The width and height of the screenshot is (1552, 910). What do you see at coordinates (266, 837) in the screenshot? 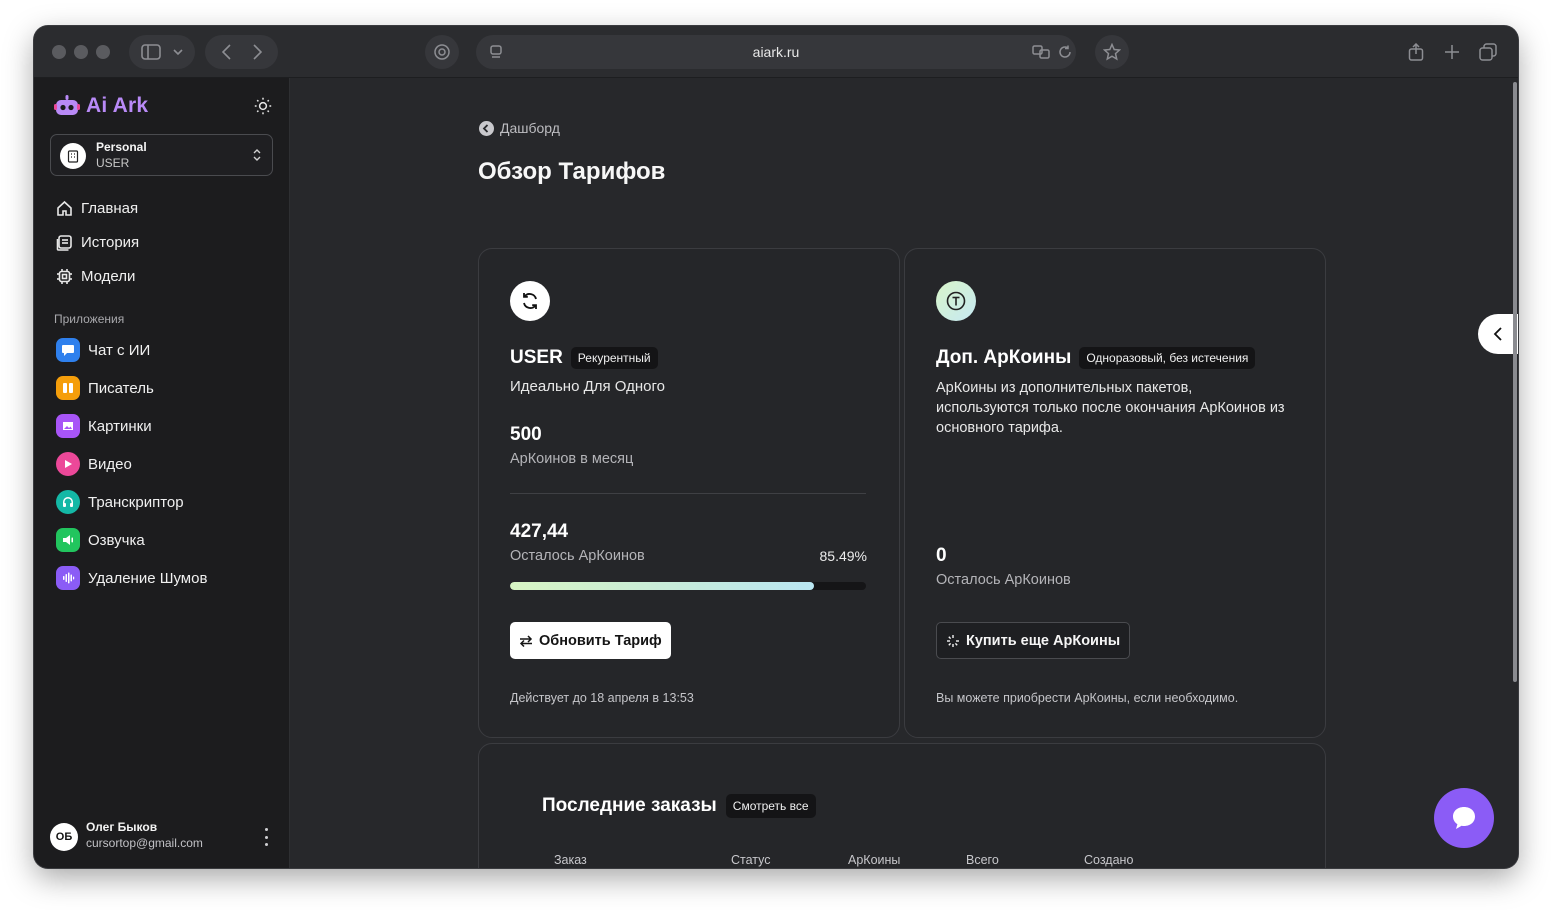
I see `user-menu-icon` at bounding box center [266, 837].